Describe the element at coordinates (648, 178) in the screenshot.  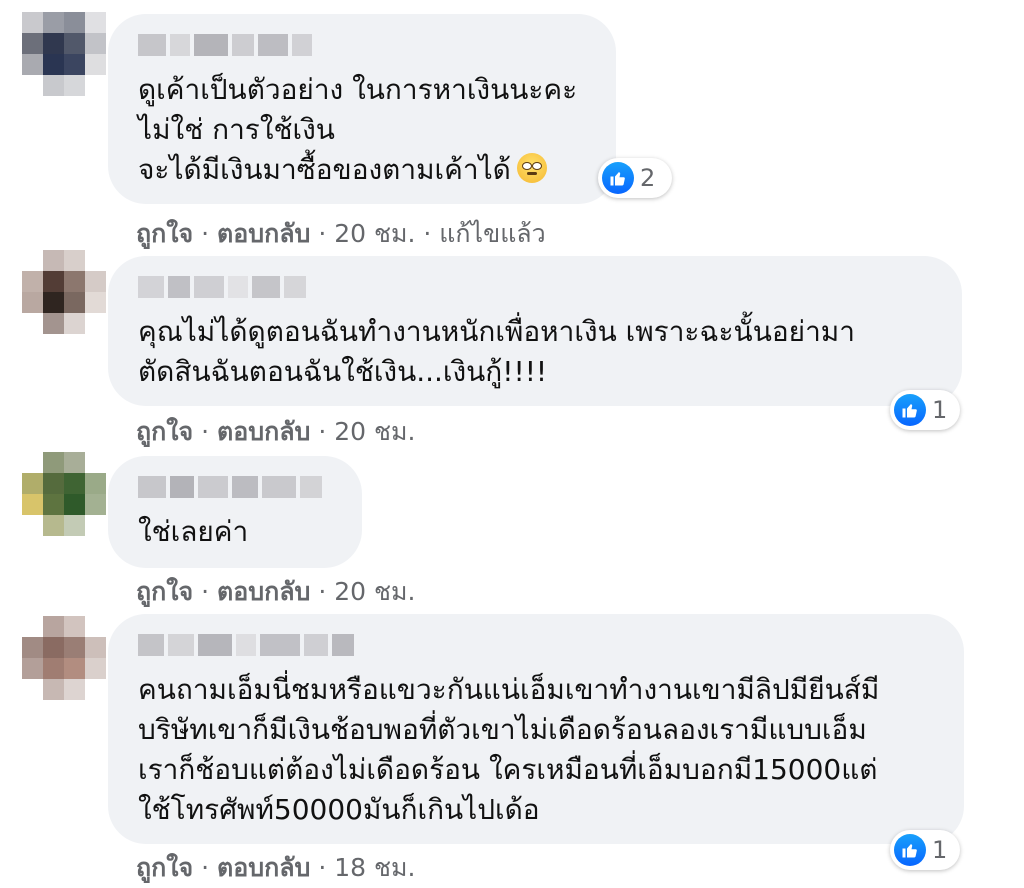
I see `reaction-count: 2` at that location.